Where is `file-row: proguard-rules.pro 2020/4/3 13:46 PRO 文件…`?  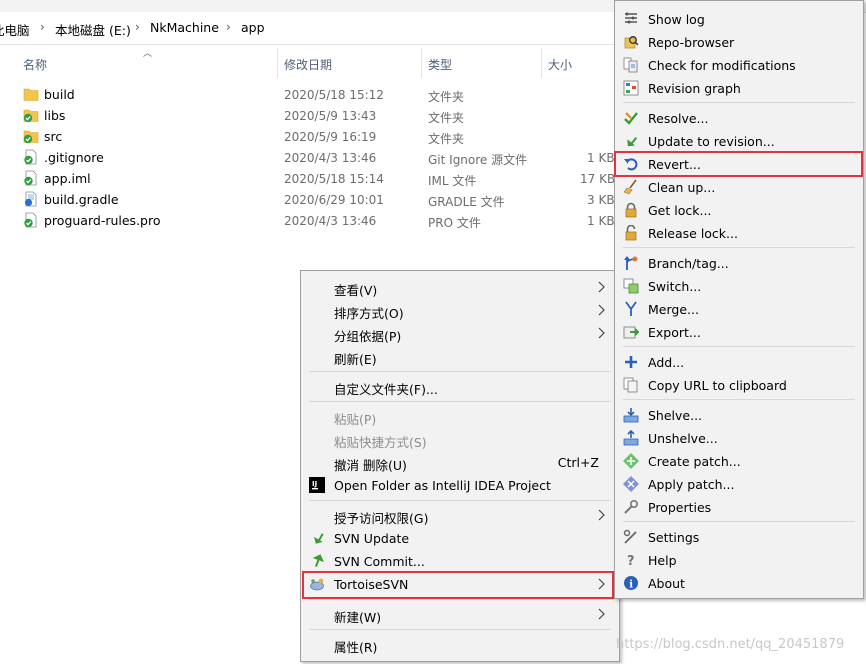
file-row: proguard-rules.pro 2020/4/3 13:46 PRO 文件… is located at coordinates (307, 220).